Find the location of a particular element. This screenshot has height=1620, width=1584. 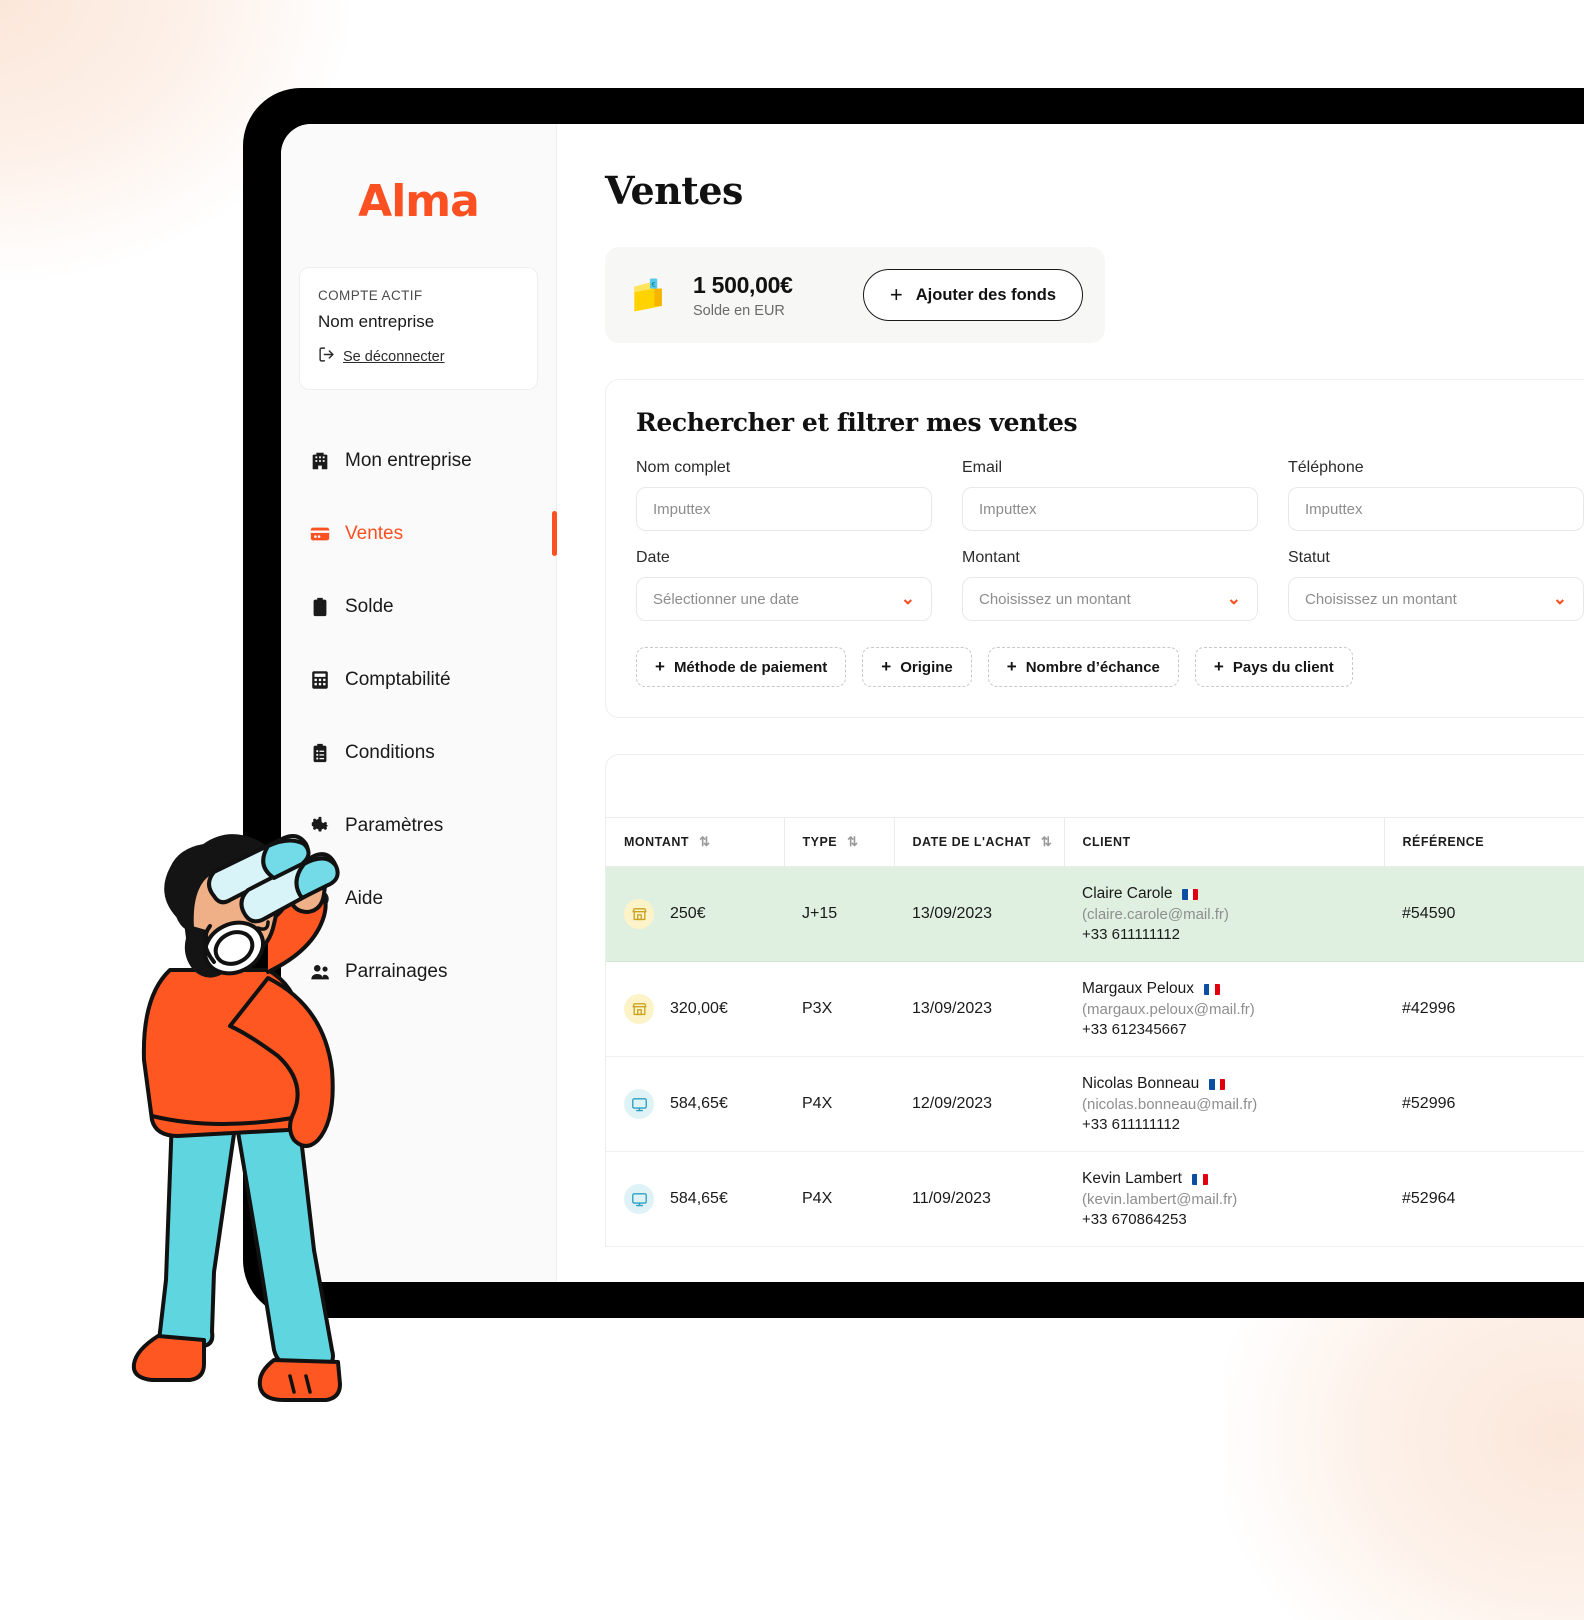

cell-date: 13/09/2023 is located at coordinates (979, 914).